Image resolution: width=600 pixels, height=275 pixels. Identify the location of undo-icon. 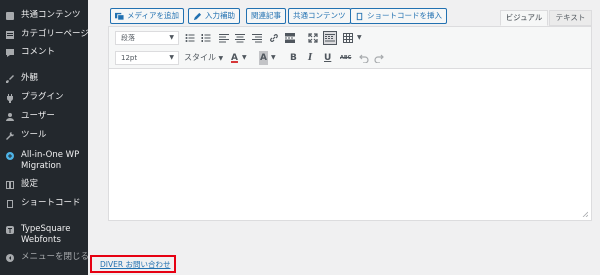
(364, 58).